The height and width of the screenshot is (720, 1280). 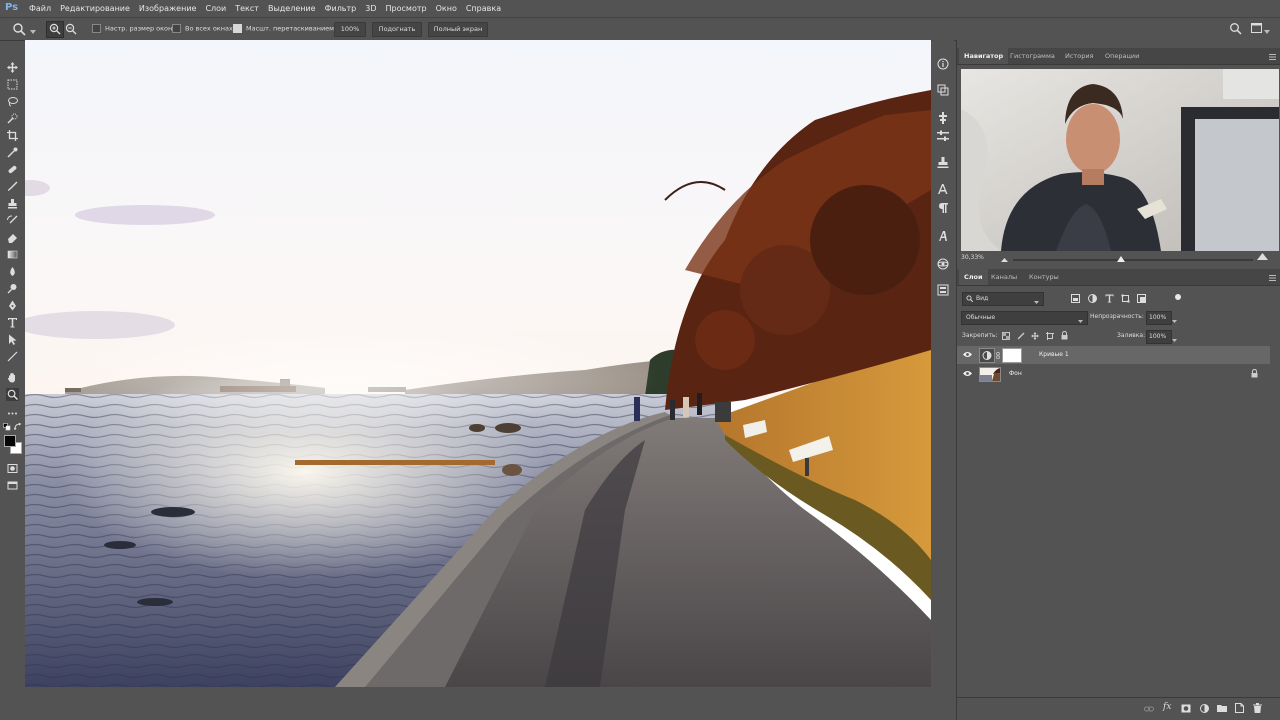 What do you see at coordinates (1044, 277) in the screenshot?
I see `tab-paths: Контуры` at bounding box center [1044, 277].